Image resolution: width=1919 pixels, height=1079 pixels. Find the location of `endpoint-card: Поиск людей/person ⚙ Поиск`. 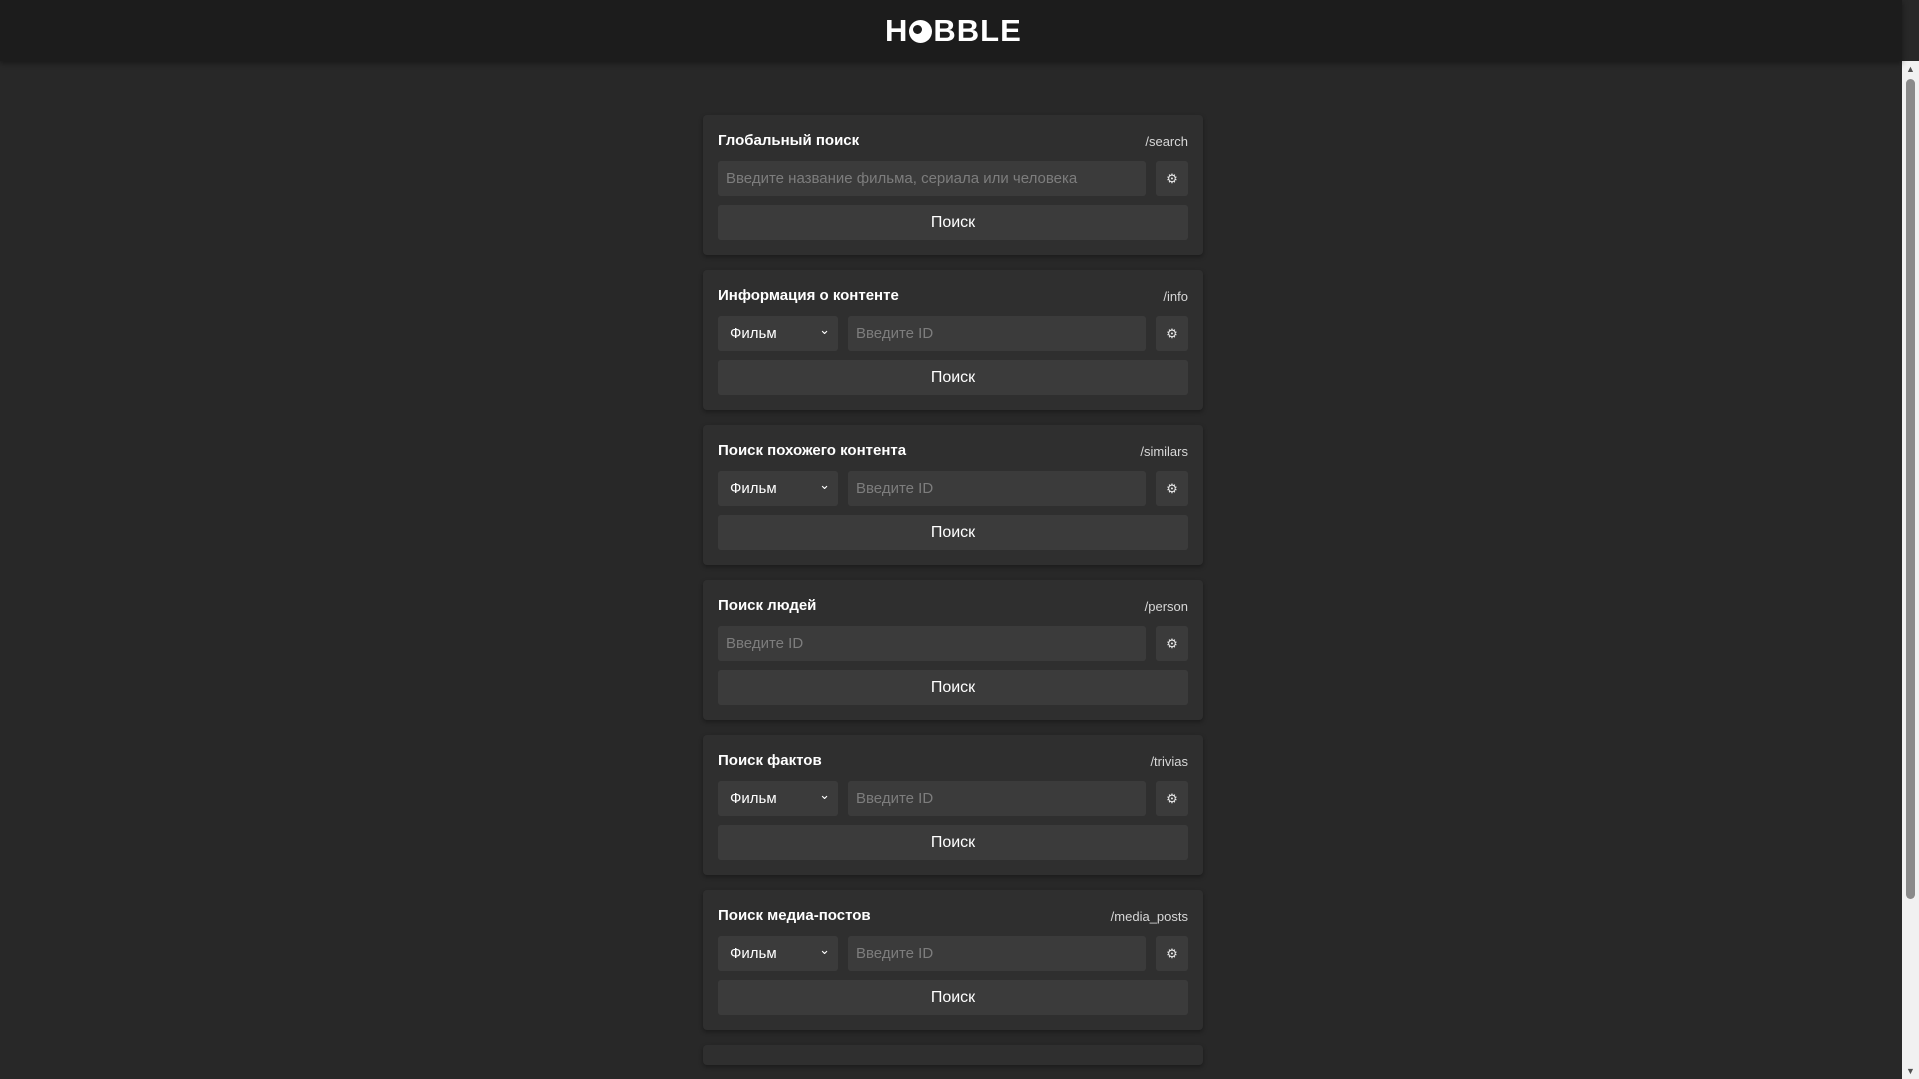

endpoint-card: Поиск людей/person ⚙ Поиск is located at coordinates (953, 650).